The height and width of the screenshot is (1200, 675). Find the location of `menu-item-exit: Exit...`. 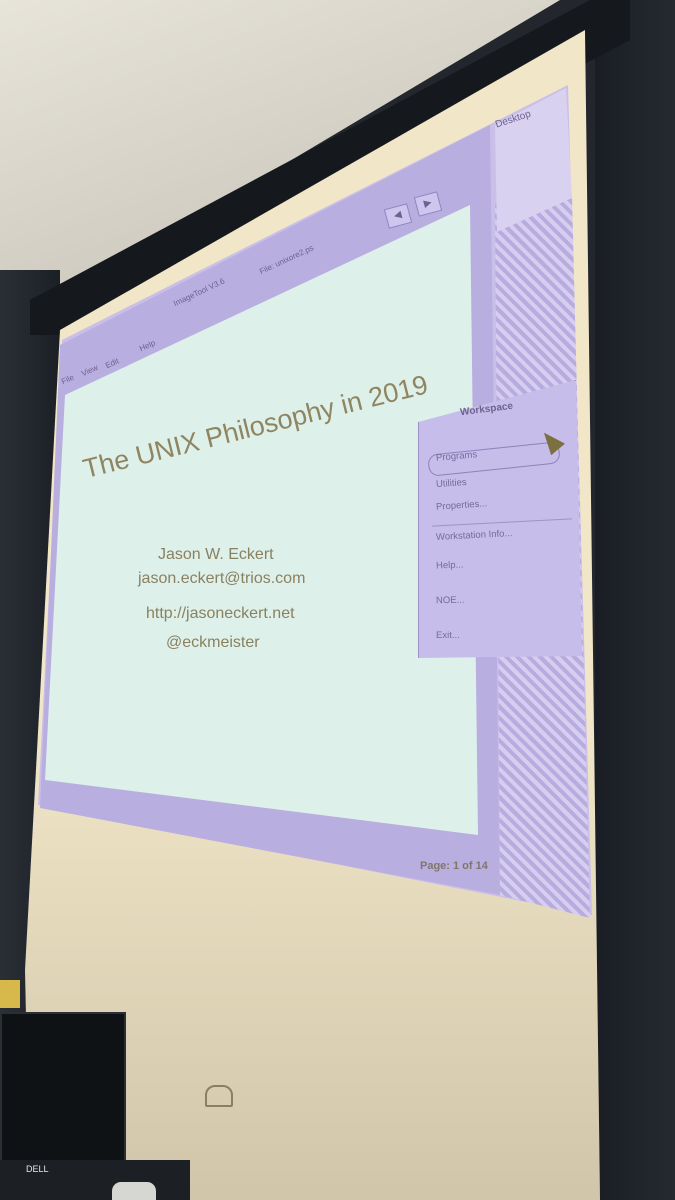

menu-item-exit: Exit... is located at coordinates (448, 635).